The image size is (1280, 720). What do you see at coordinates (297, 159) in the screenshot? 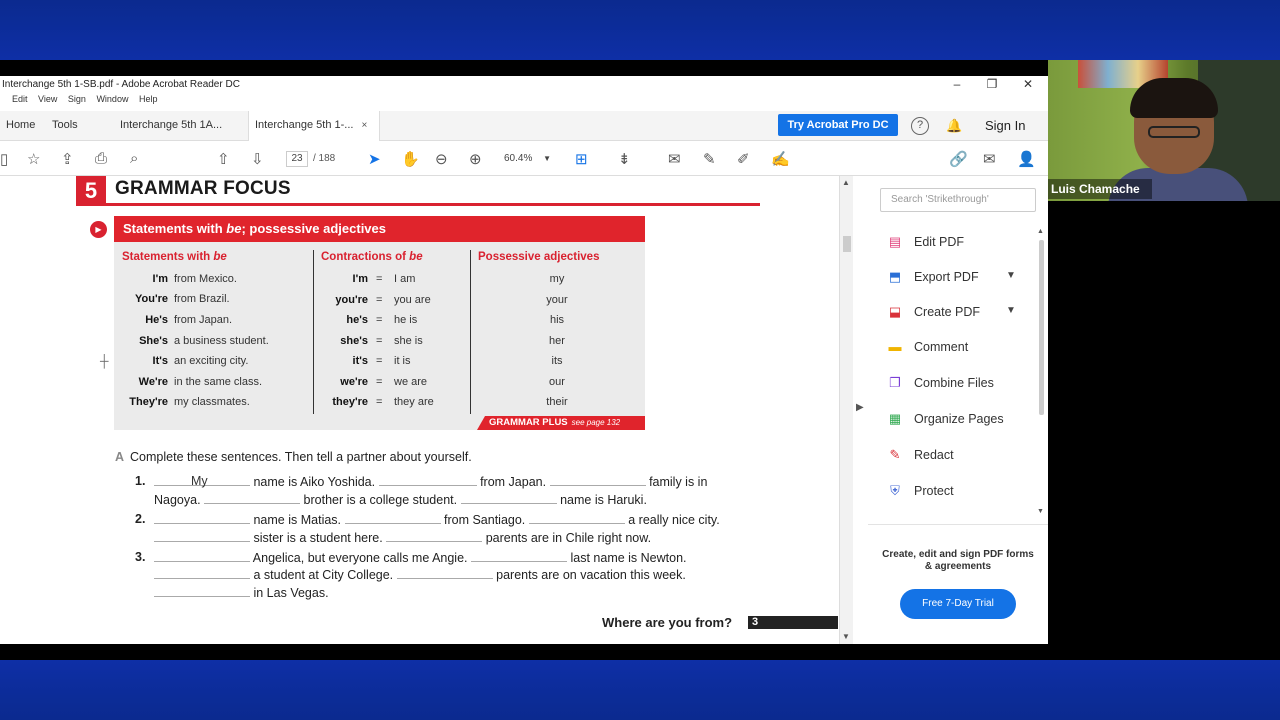
I see `page-number-input: 23` at bounding box center [297, 159].